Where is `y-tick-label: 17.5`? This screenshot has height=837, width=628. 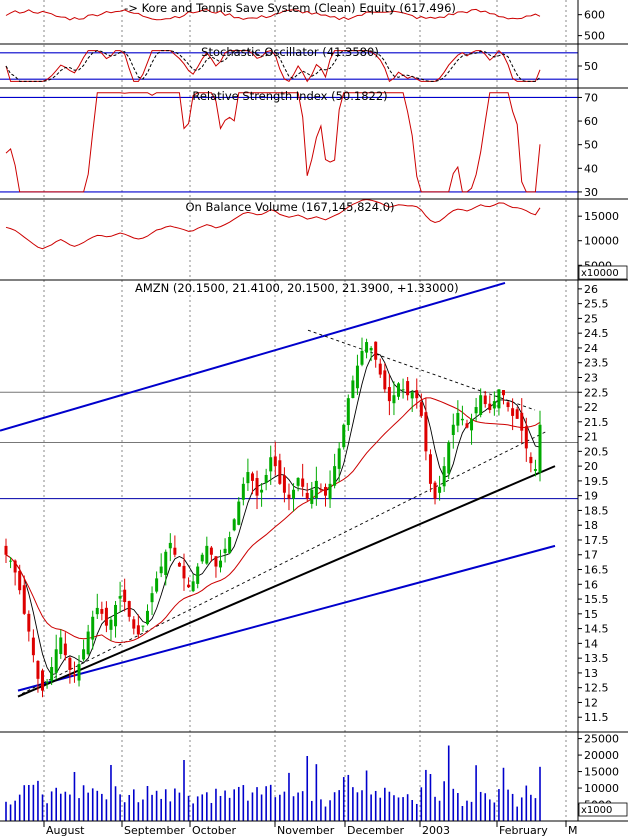
y-tick-label: 17.5 is located at coordinates (596, 540).